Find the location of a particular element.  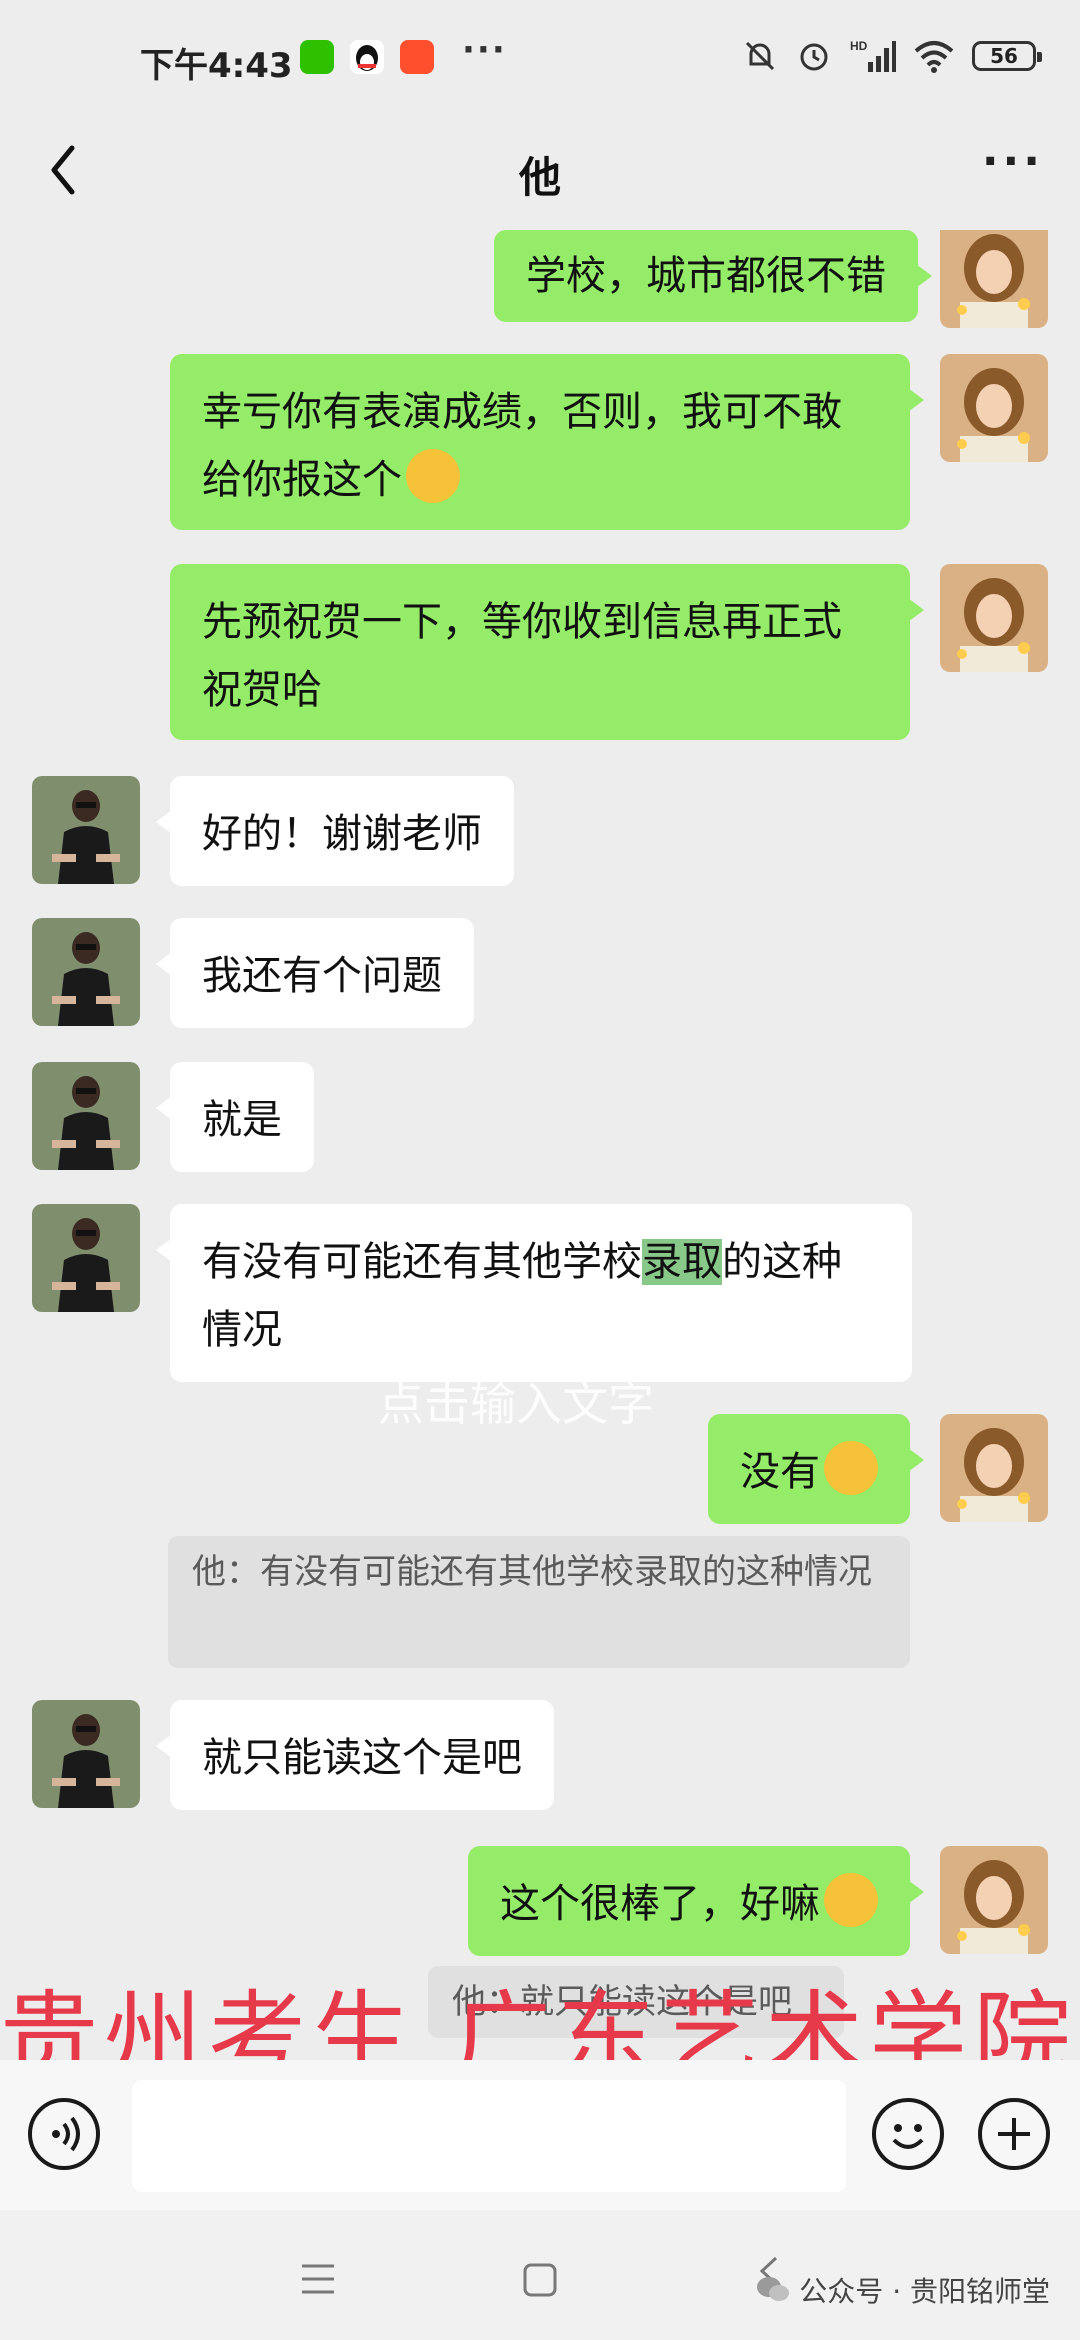

message-text: 我还有个问题 is located at coordinates (322, 976).